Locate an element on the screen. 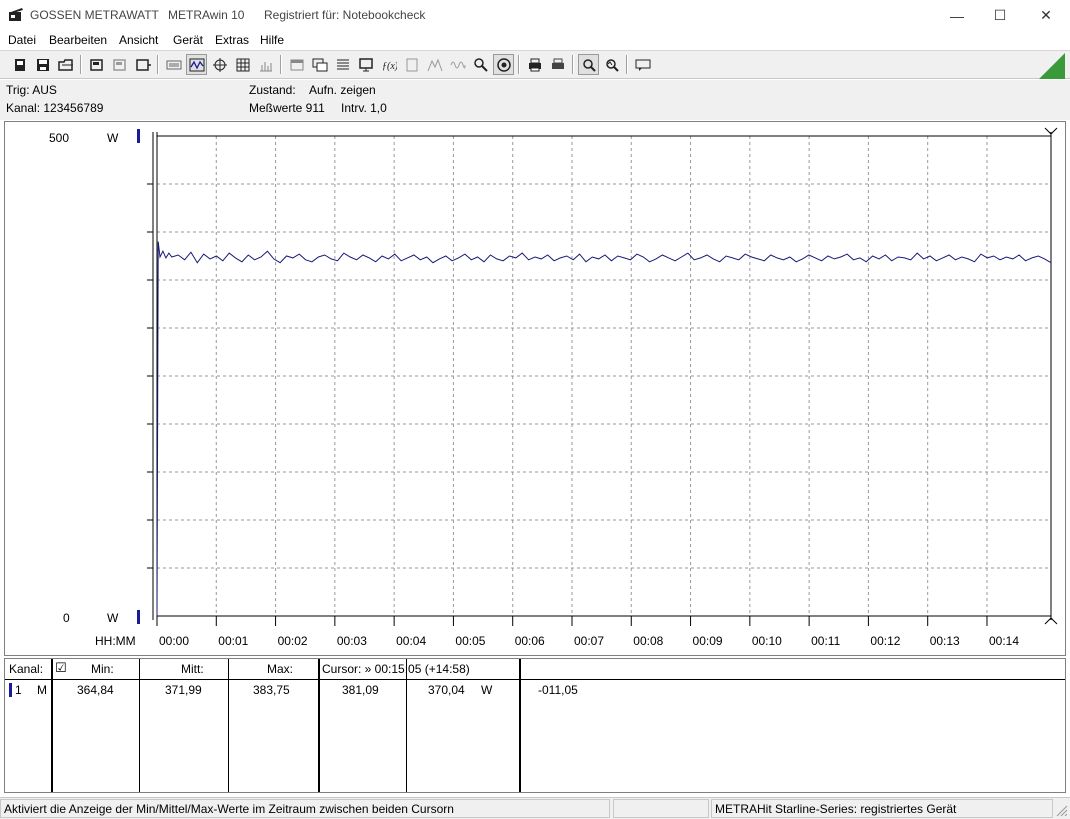 The width and height of the screenshot is (1070, 819). menu-ansicht: Ansicht is located at coordinates (138, 40).